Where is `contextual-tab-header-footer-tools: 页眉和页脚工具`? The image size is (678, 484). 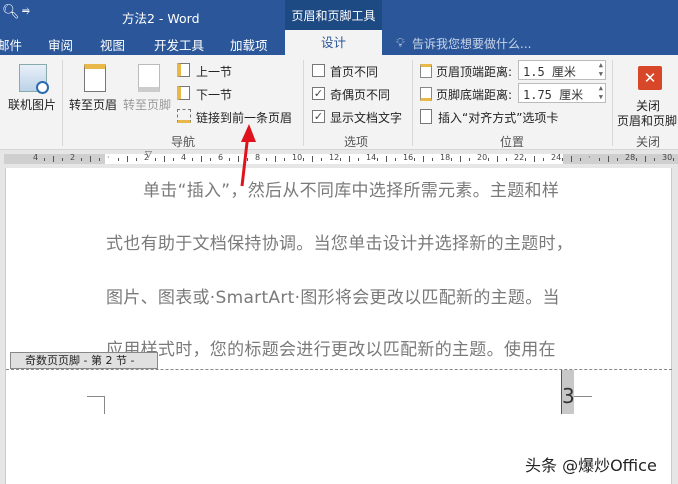
contextual-tab-header-footer-tools: 页眉和页脚工具 is located at coordinates (333, 15).